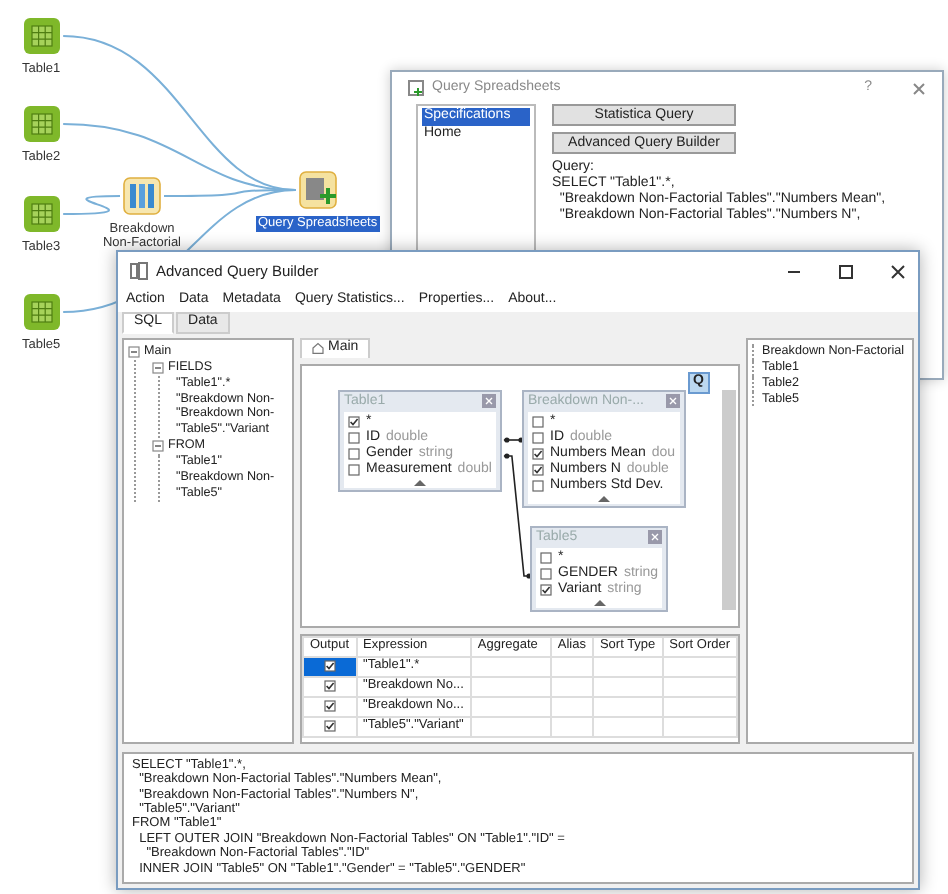 This screenshot has width=948, height=894. I want to click on vertical-scrollbar, so click(729, 499).